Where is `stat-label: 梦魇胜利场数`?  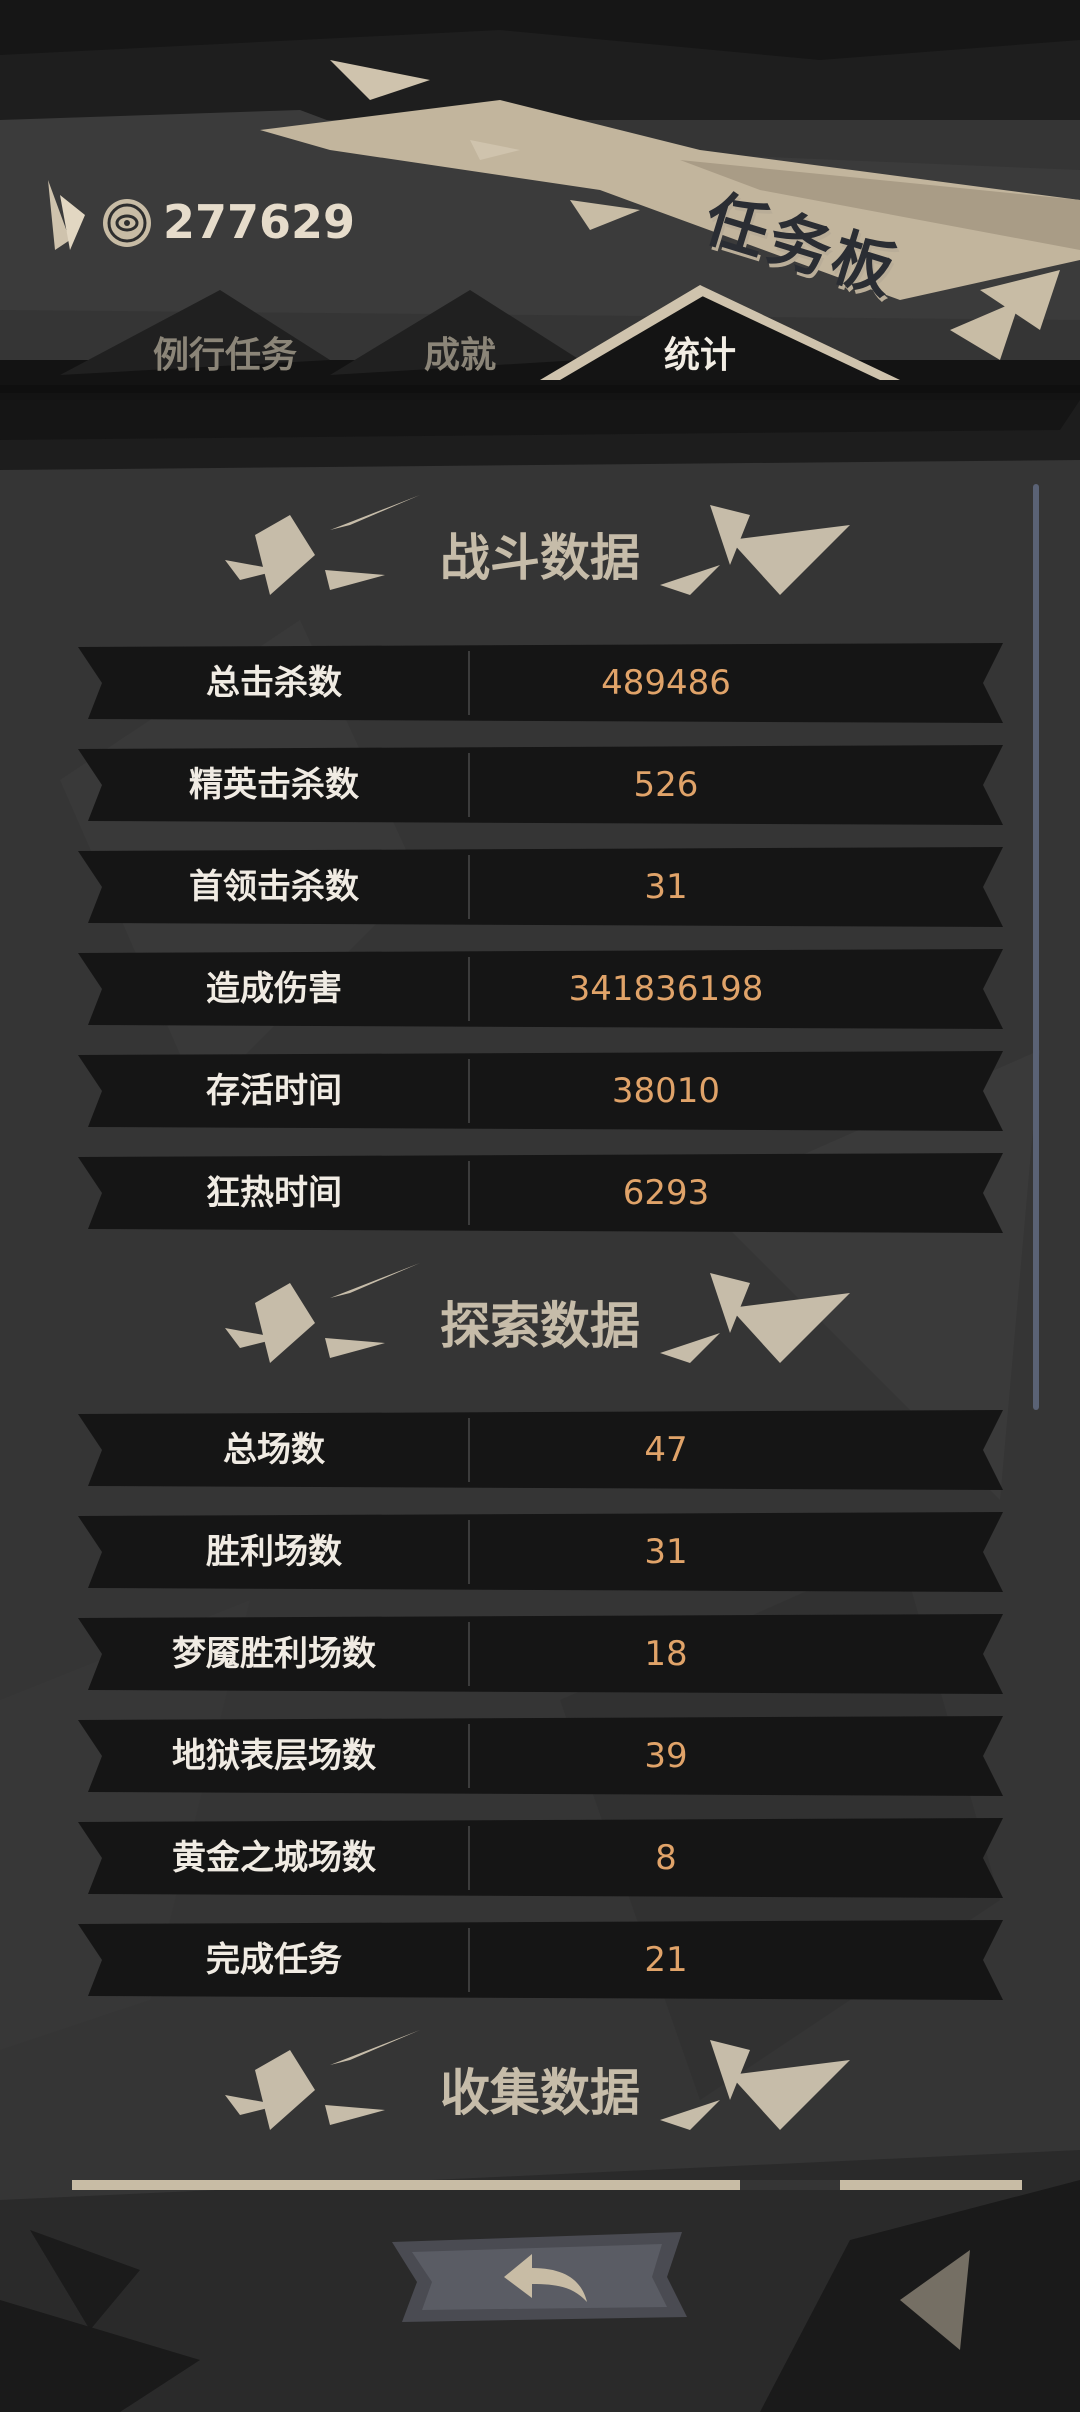
stat-label: 梦魇胜利场数 is located at coordinates (274, 1654).